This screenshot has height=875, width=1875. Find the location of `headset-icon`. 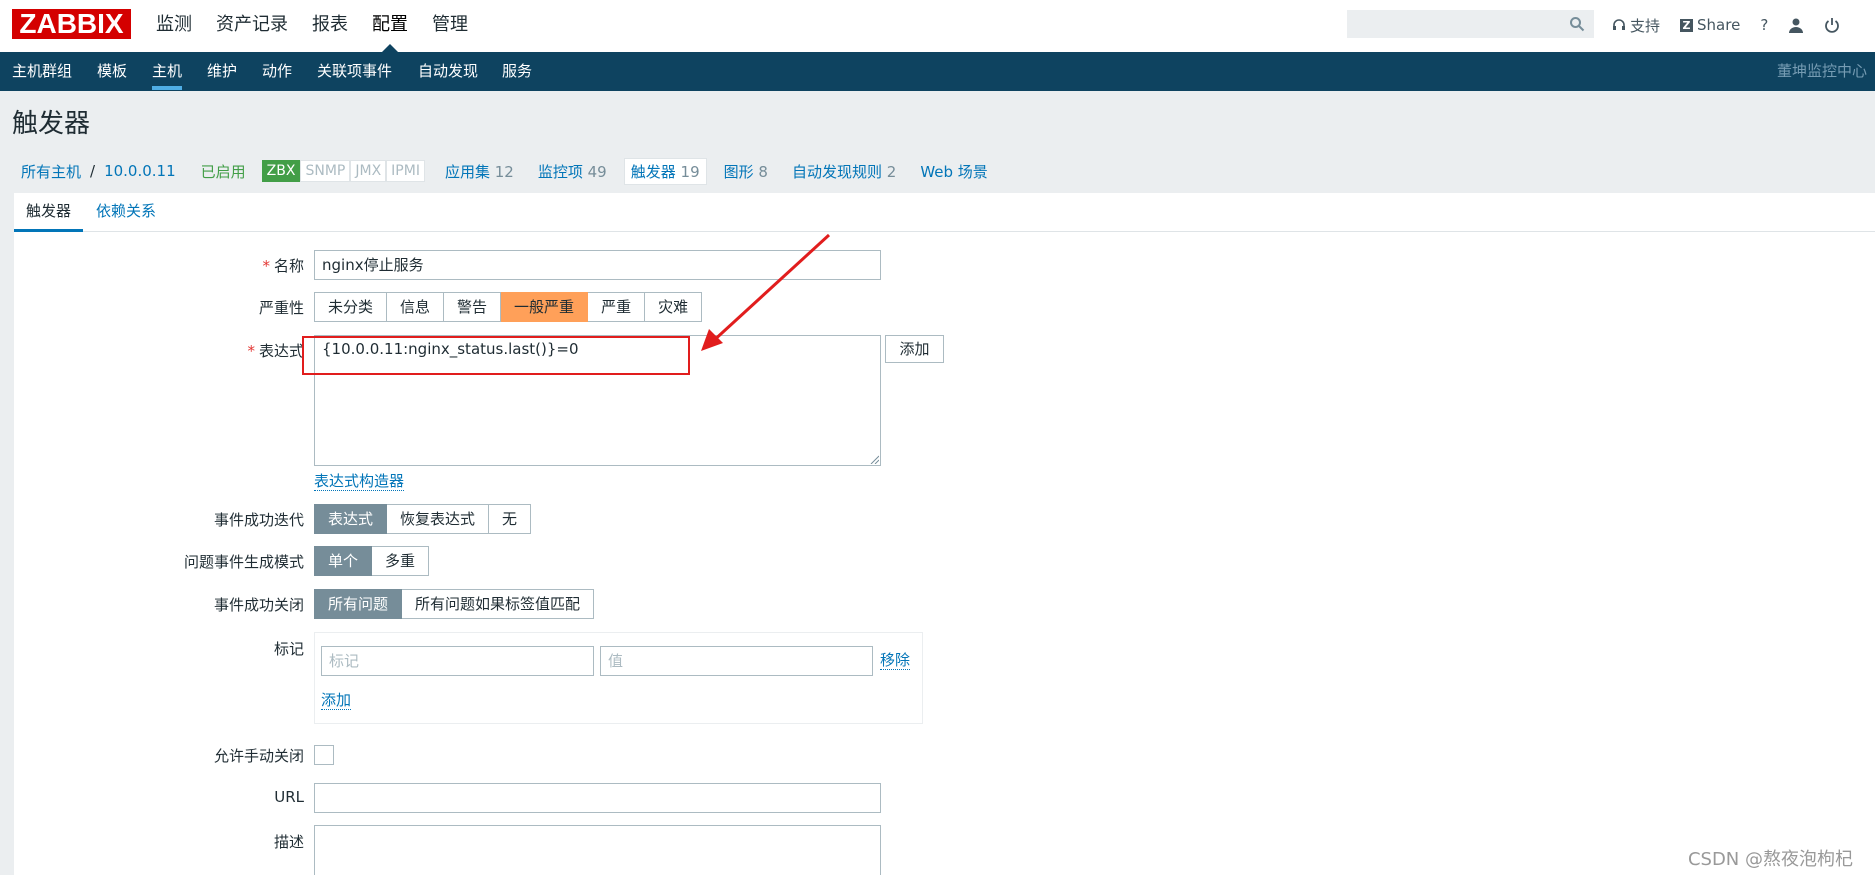

headset-icon is located at coordinates (1619, 24).